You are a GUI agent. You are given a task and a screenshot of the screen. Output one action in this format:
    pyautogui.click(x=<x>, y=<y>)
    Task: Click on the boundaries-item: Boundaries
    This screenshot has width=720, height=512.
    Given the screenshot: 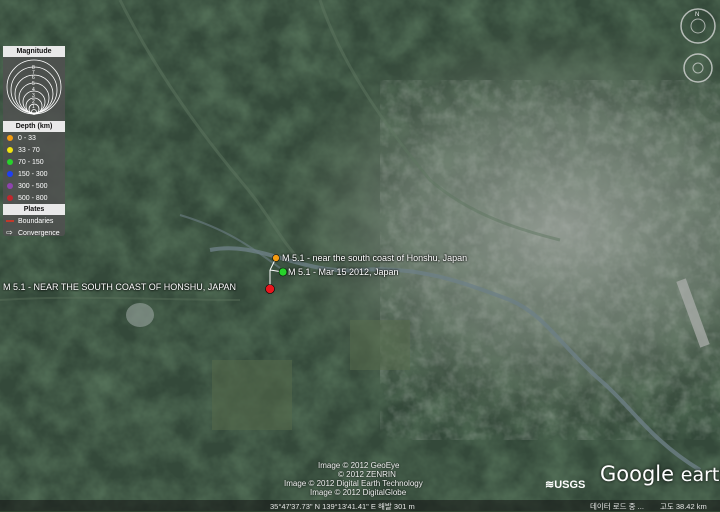 What is the action you would take?
    pyautogui.click(x=34, y=221)
    